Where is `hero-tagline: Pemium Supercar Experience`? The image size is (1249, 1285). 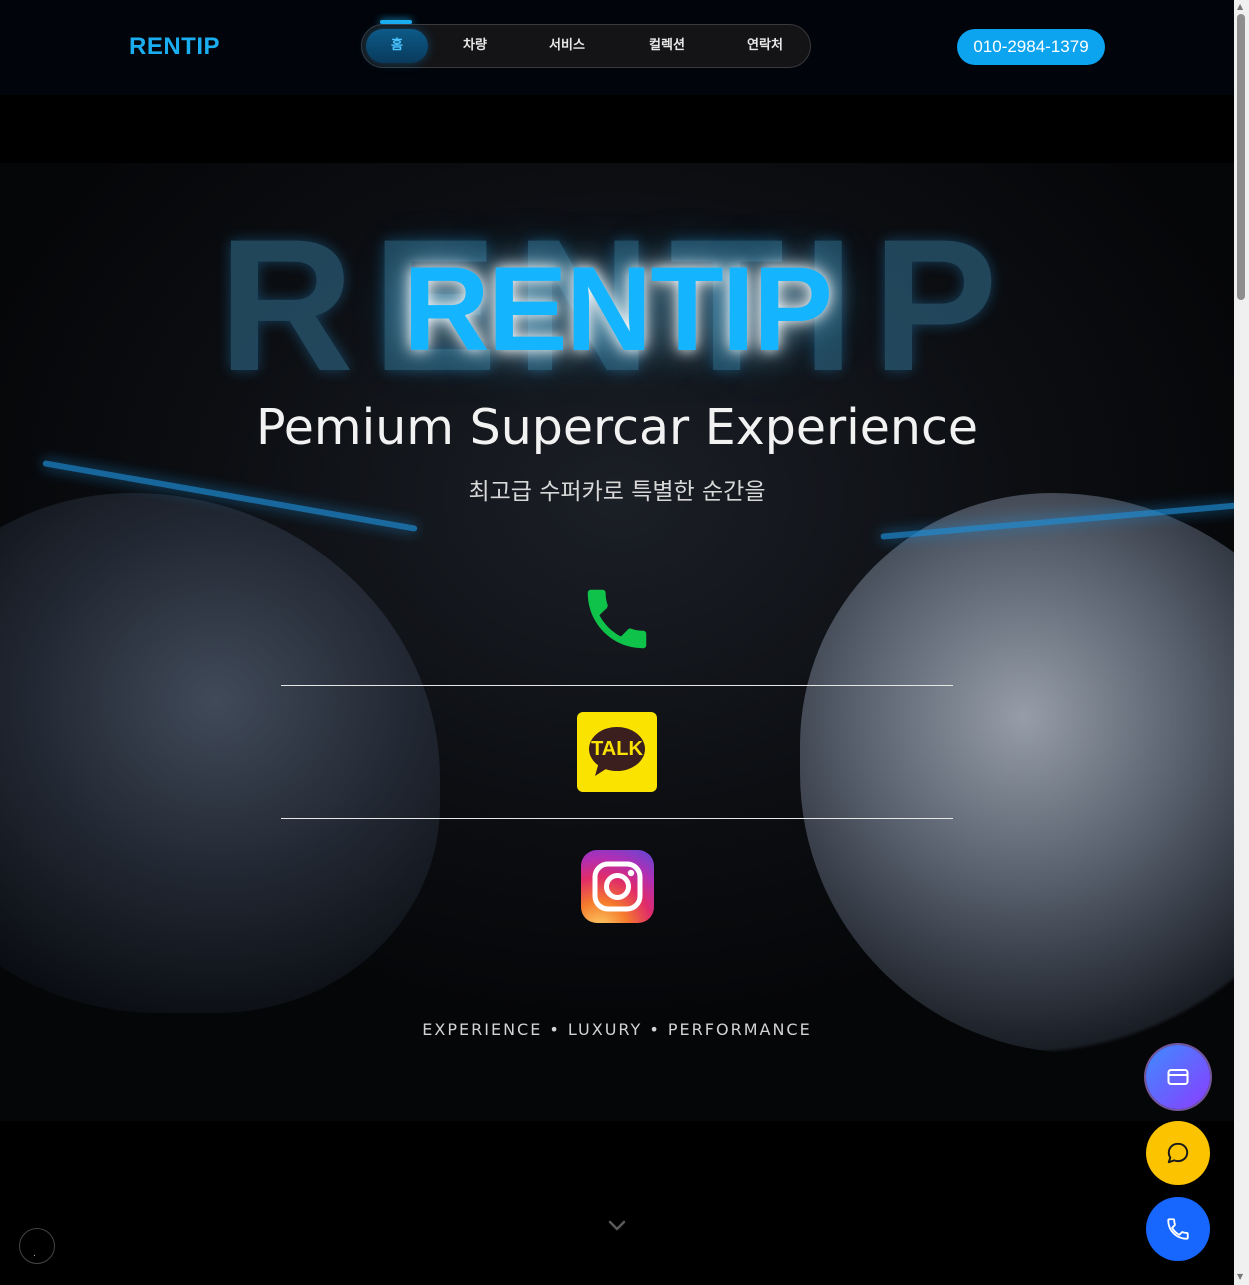 hero-tagline: Pemium Supercar Experience is located at coordinates (617, 427).